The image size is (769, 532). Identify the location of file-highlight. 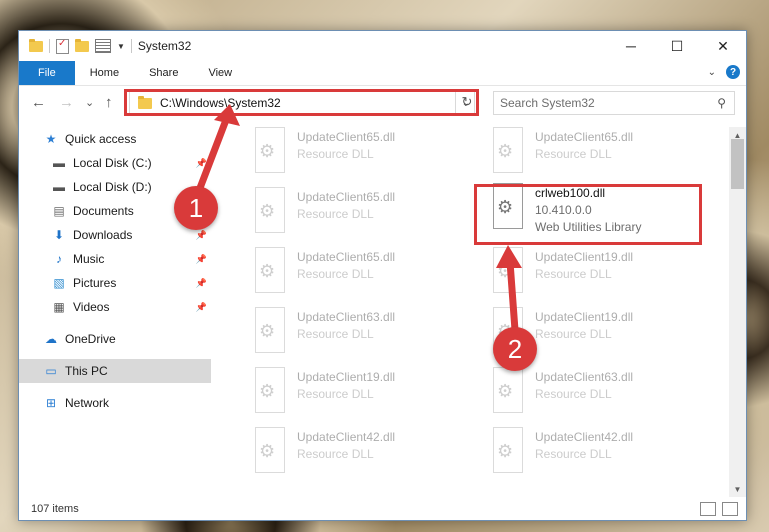
(588, 214).